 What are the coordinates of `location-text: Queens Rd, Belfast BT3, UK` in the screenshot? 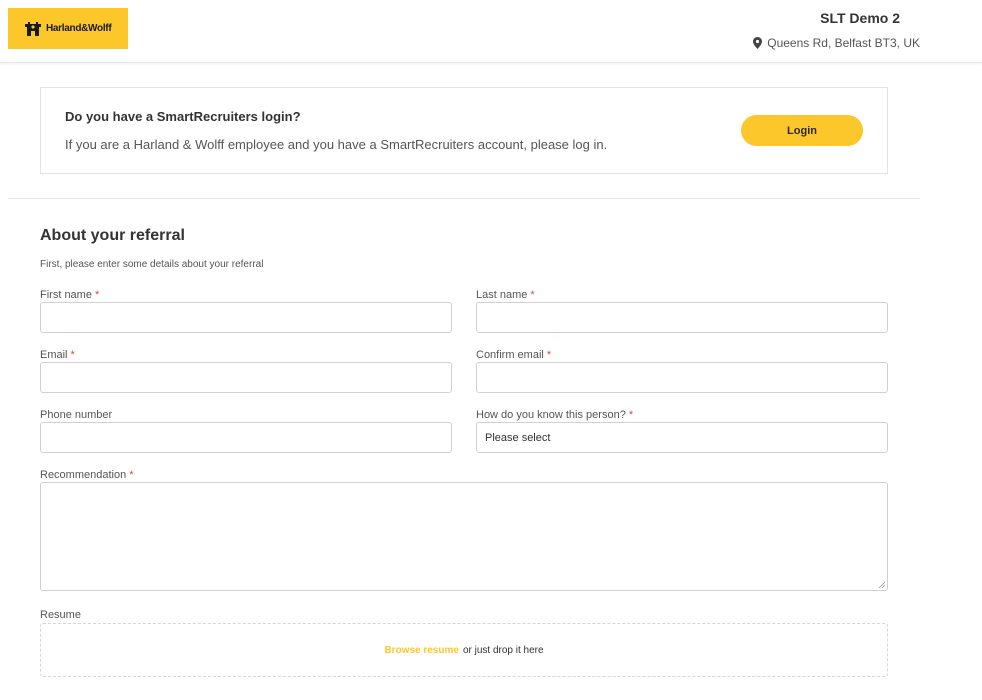 It's located at (843, 43).